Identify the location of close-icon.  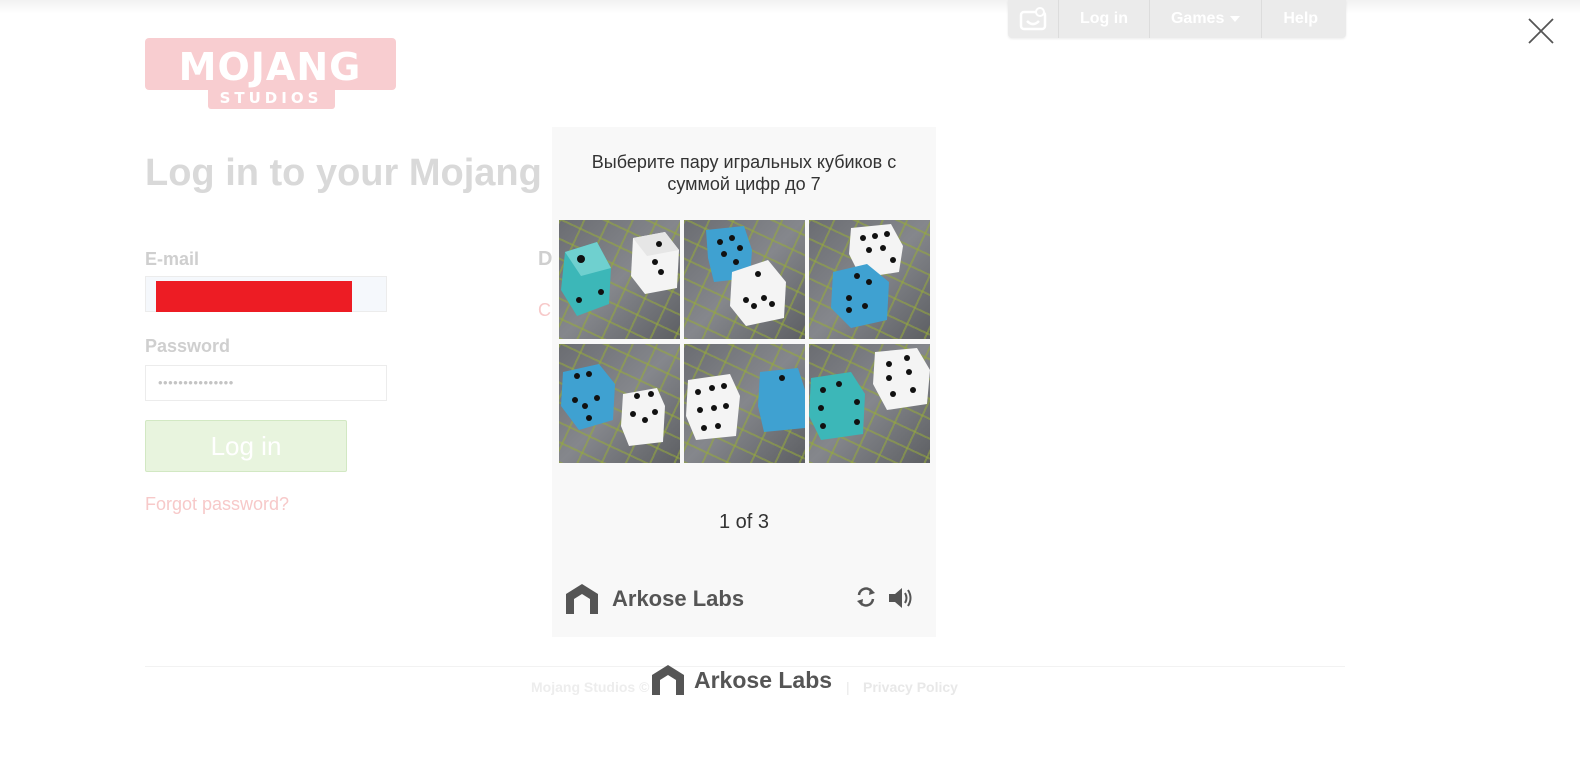
(1541, 31).